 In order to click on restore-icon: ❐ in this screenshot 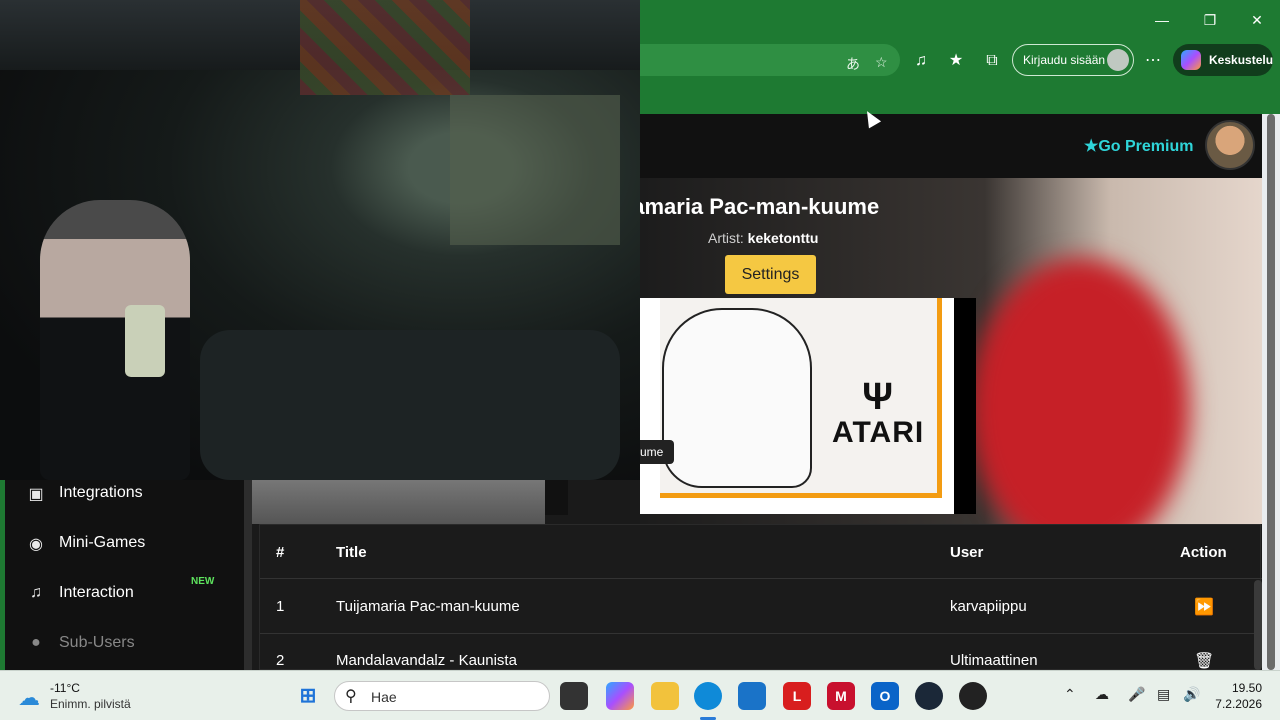, I will do `click(1210, 20)`.